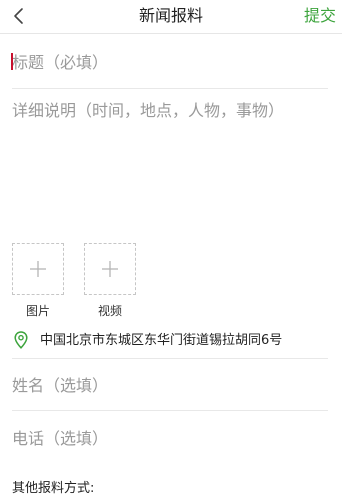  I want to click on phone-input, so click(170, 438).